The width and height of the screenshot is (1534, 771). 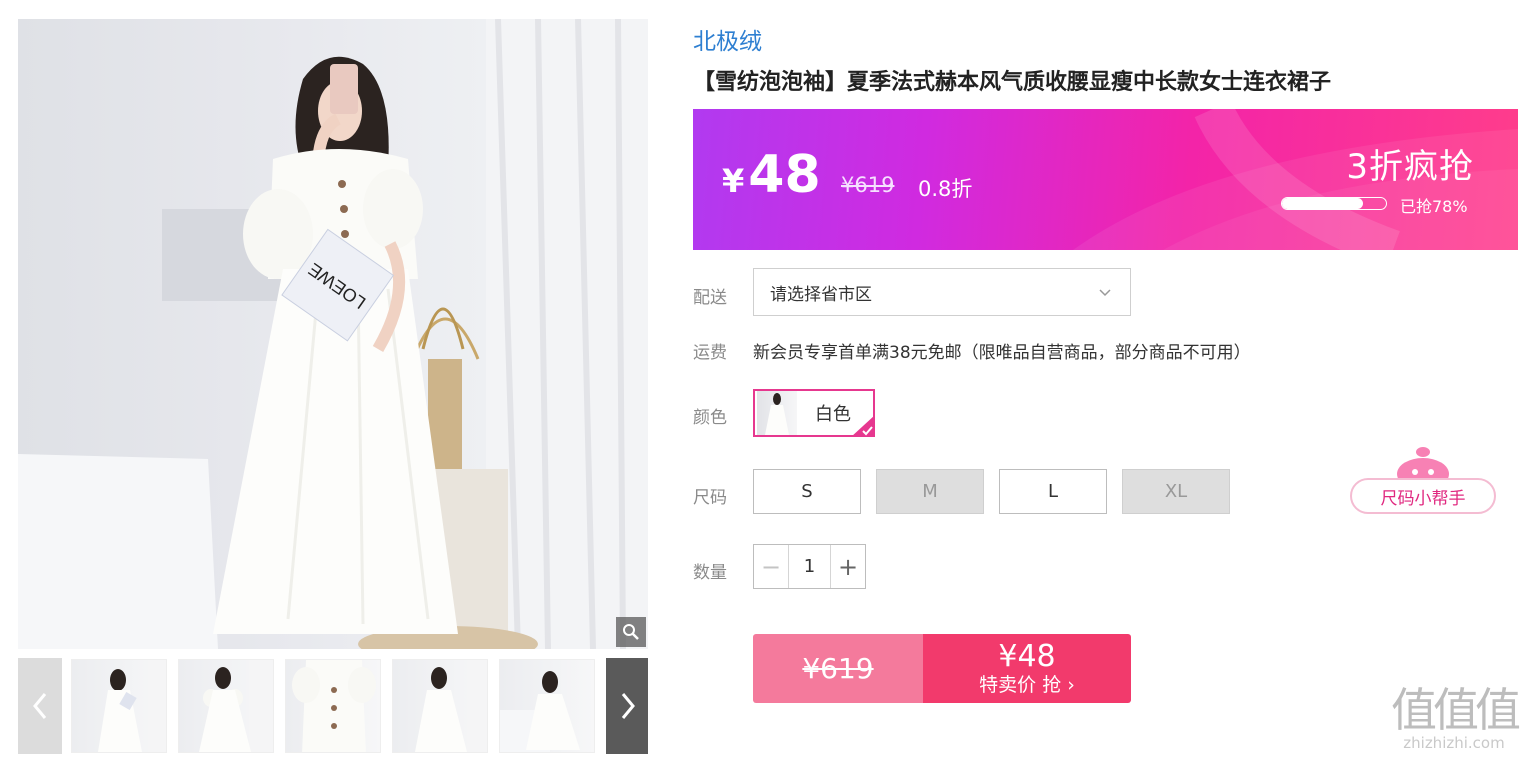 I want to click on chevron-down-icon, so click(x=1105, y=293).